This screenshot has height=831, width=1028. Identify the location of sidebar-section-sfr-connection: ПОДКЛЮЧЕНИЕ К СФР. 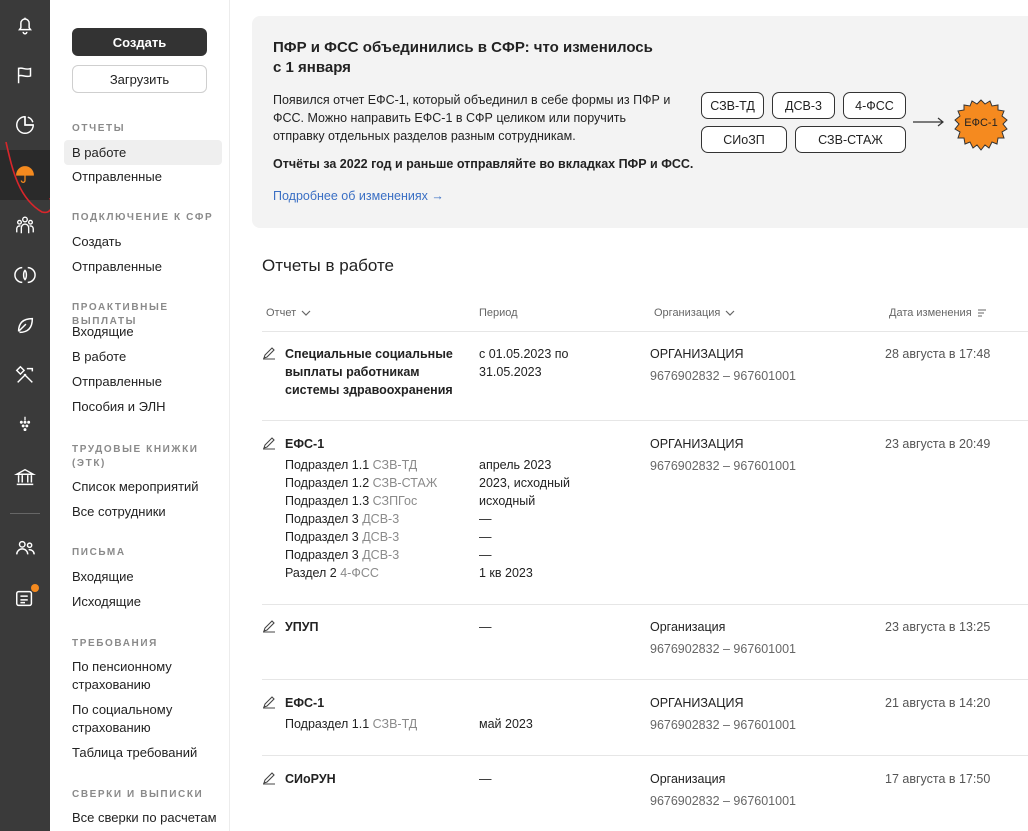
(143, 217).